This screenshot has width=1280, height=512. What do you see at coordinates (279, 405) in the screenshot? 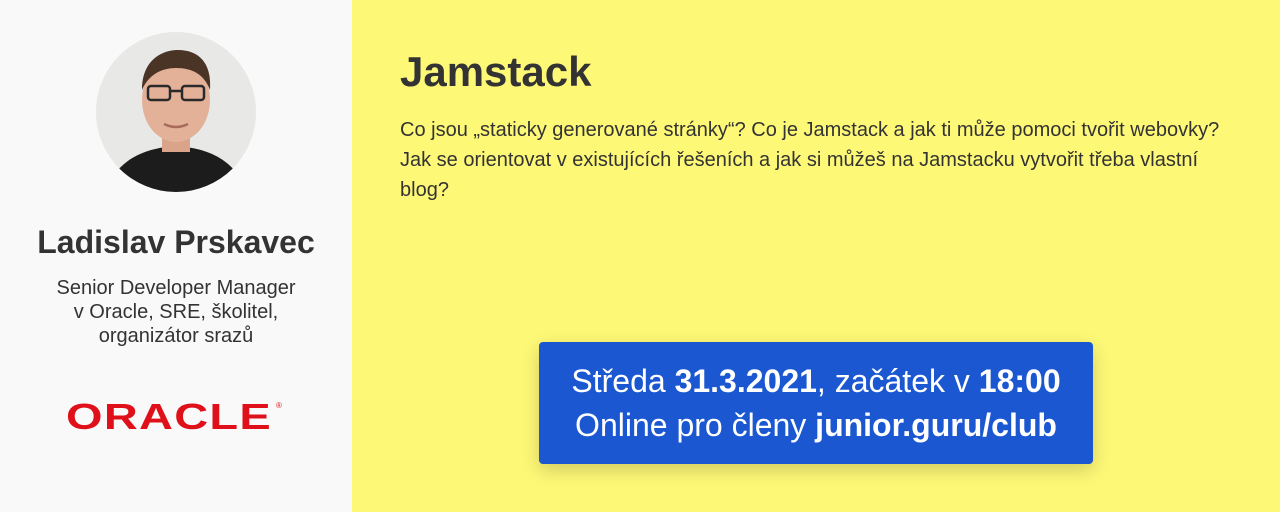
I see `registered-mark-icon: ®` at bounding box center [279, 405].